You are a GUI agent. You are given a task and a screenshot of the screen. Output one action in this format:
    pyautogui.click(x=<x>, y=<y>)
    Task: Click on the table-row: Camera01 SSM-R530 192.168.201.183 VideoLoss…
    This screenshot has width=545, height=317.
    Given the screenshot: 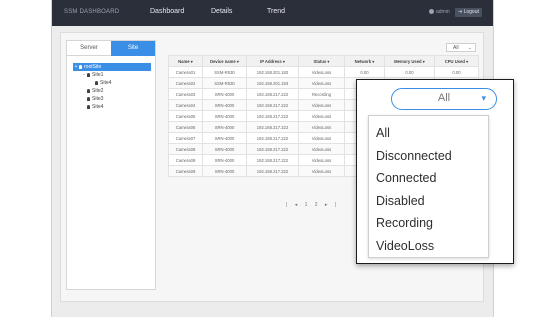 What is the action you would take?
    pyautogui.click(x=323, y=72)
    